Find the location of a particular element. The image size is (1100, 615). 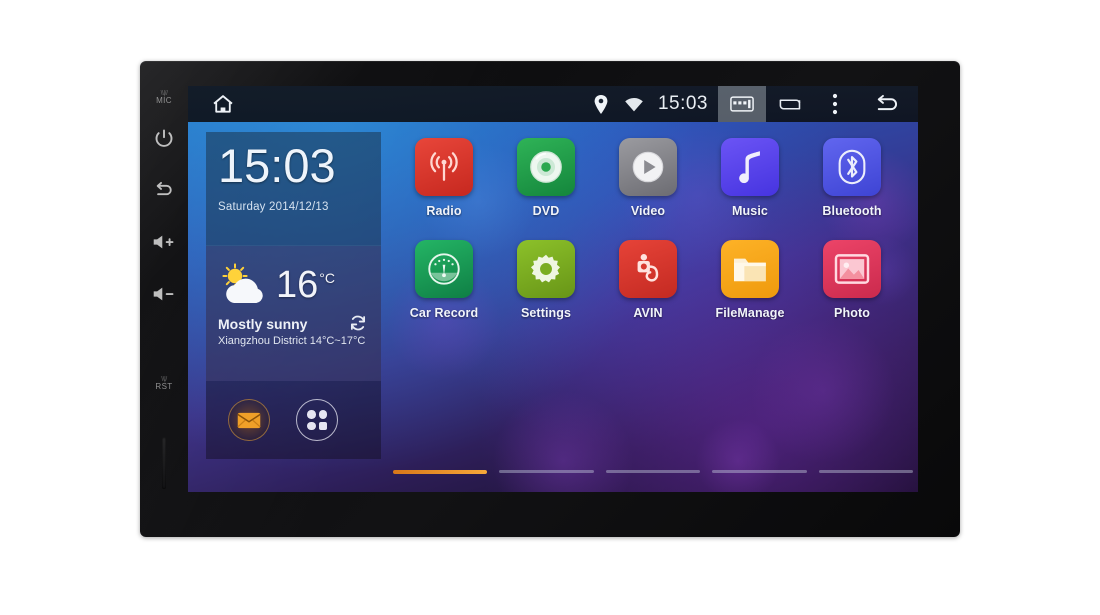

home-icon is located at coordinates (223, 104).